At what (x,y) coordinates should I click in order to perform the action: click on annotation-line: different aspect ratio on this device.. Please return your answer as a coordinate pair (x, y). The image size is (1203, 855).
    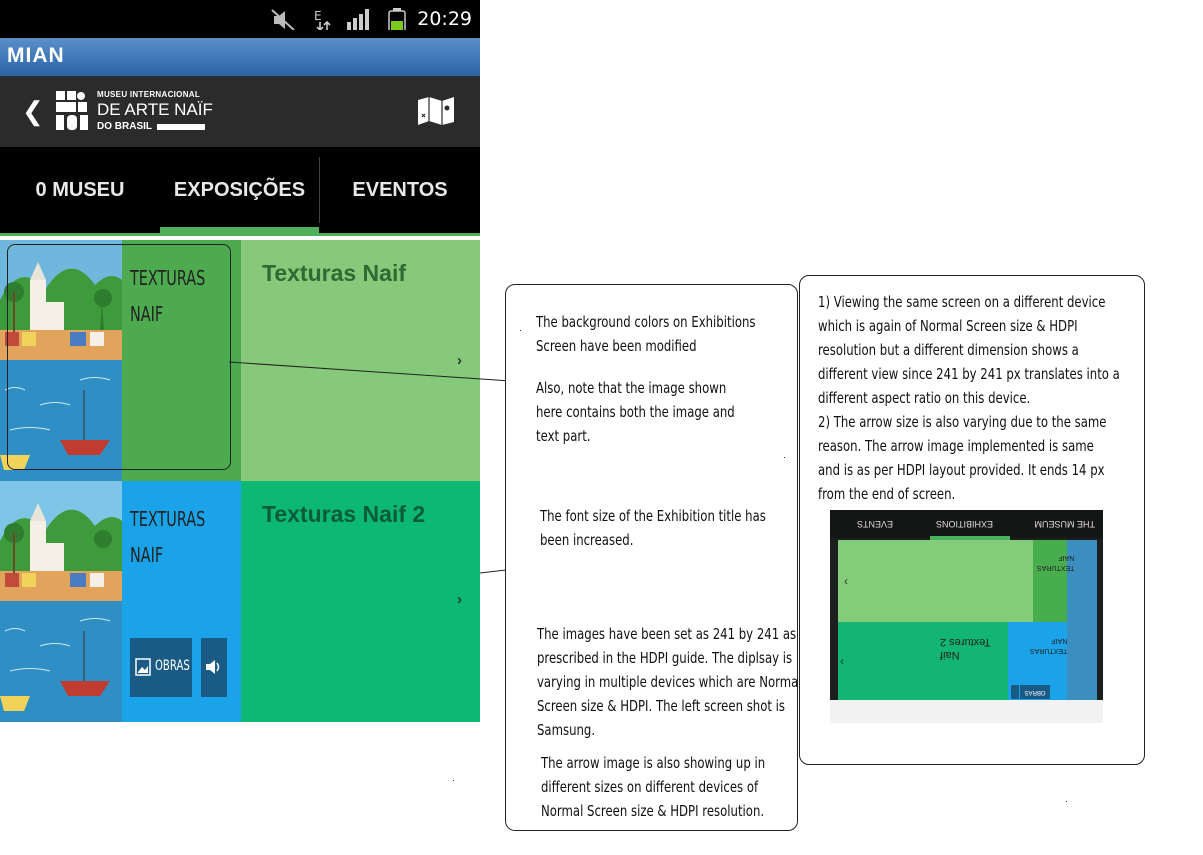
    Looking at the image, I should click on (924, 398).